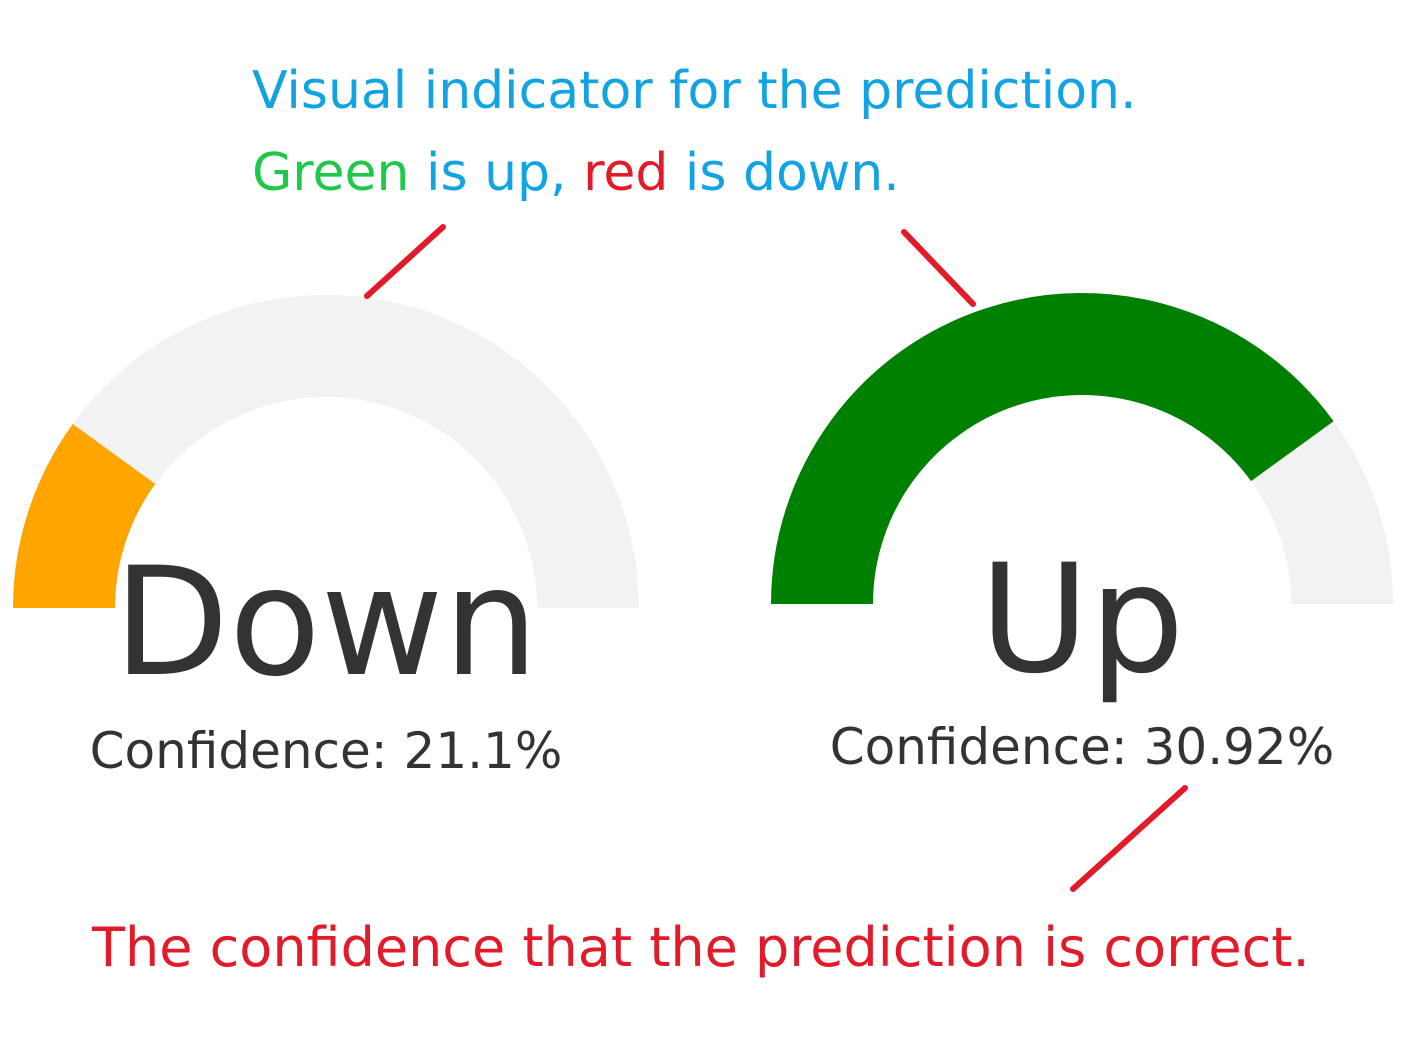 This screenshot has width=1416, height=1054. I want to click on gauge-down-label: Down, so click(326, 623).